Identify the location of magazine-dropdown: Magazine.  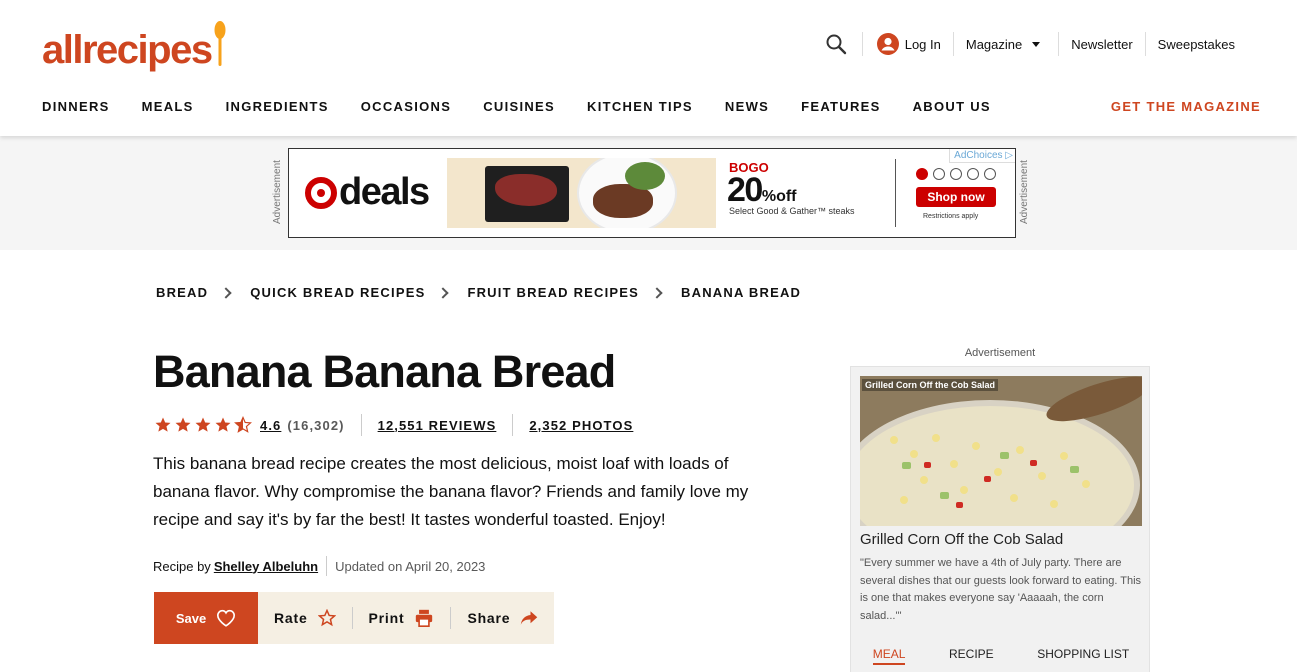
(1006, 44).